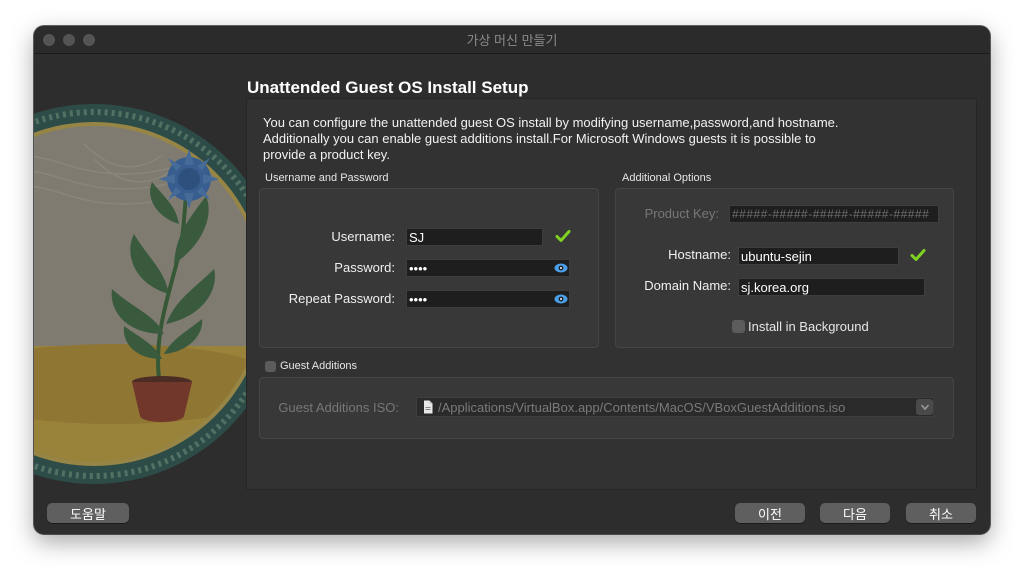 The image size is (1023, 576). What do you see at coordinates (561, 268) in the screenshot?
I see `show-password-eye-icon` at bounding box center [561, 268].